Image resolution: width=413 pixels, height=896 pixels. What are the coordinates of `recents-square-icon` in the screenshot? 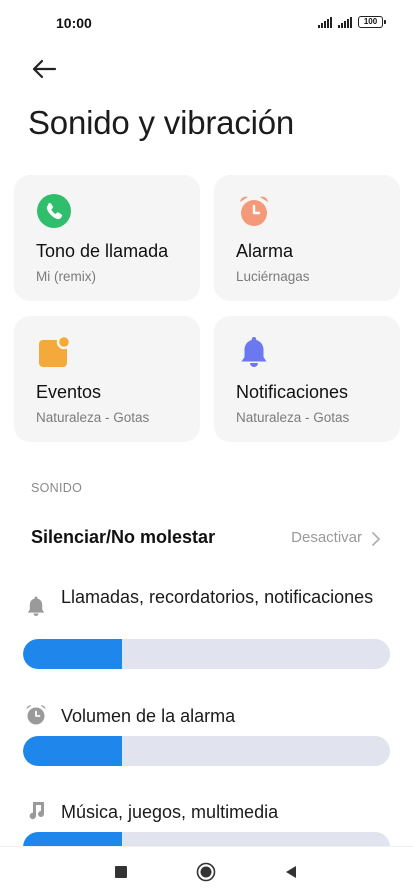 It's located at (121, 872).